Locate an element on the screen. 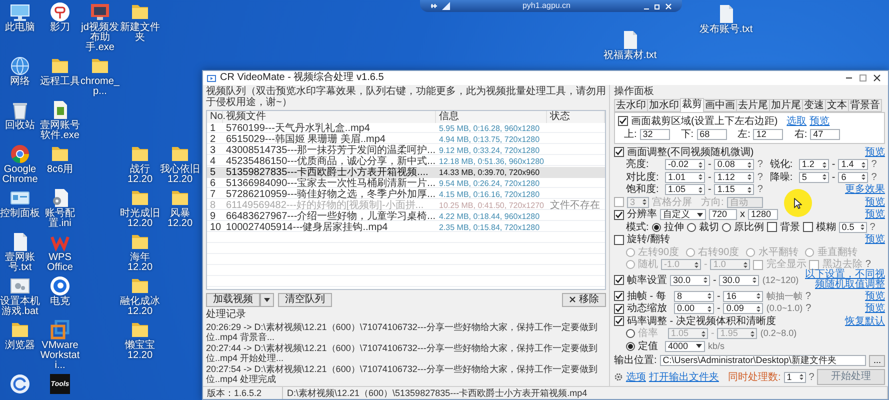 This screenshot has height=400, width=889. settings-file-icon is located at coordinates (60, 198).